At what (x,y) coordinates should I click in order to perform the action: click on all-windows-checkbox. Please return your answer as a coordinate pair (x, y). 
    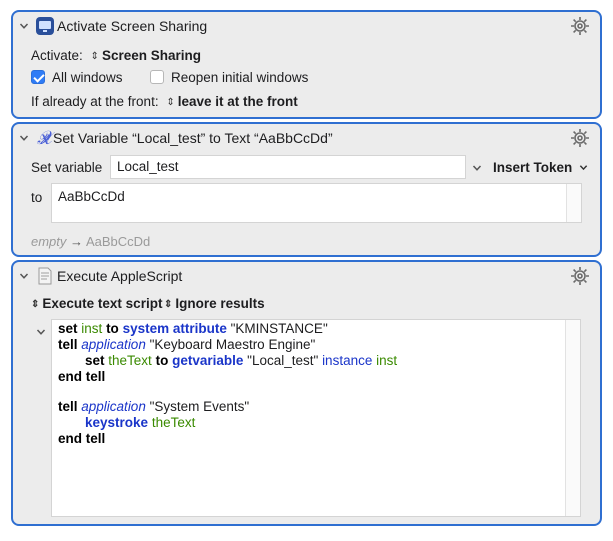
    Looking at the image, I should click on (38, 77).